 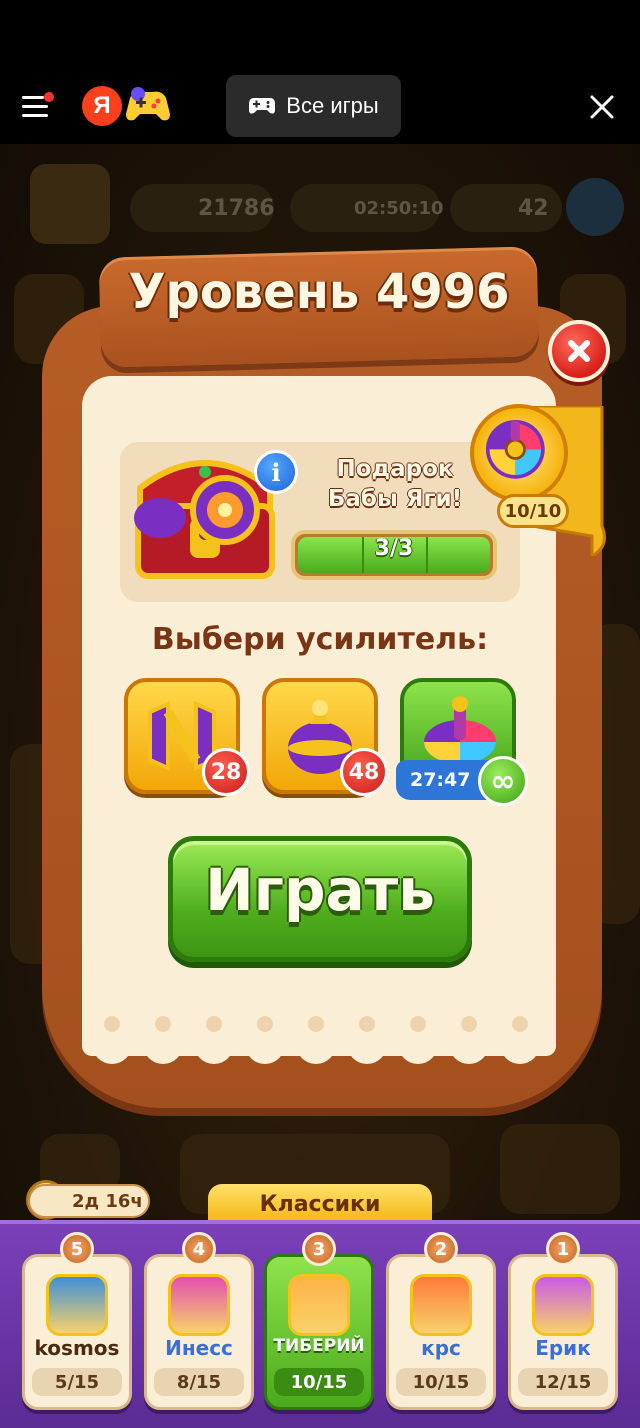 What do you see at coordinates (320, 34) in the screenshot?
I see `status-bar` at bounding box center [320, 34].